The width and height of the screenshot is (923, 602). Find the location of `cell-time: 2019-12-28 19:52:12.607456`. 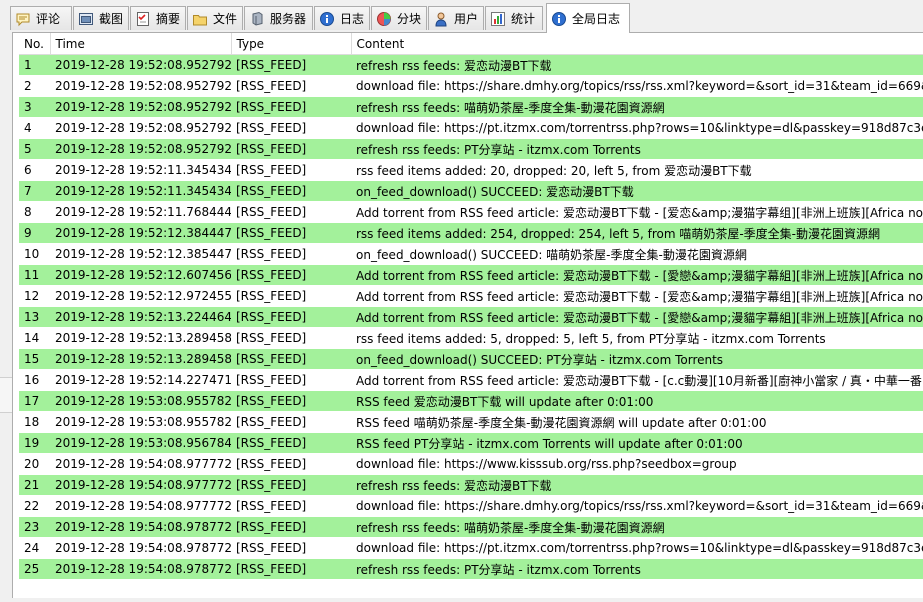

cell-time: 2019-12-28 19:52:12.607456 is located at coordinates (140, 275).